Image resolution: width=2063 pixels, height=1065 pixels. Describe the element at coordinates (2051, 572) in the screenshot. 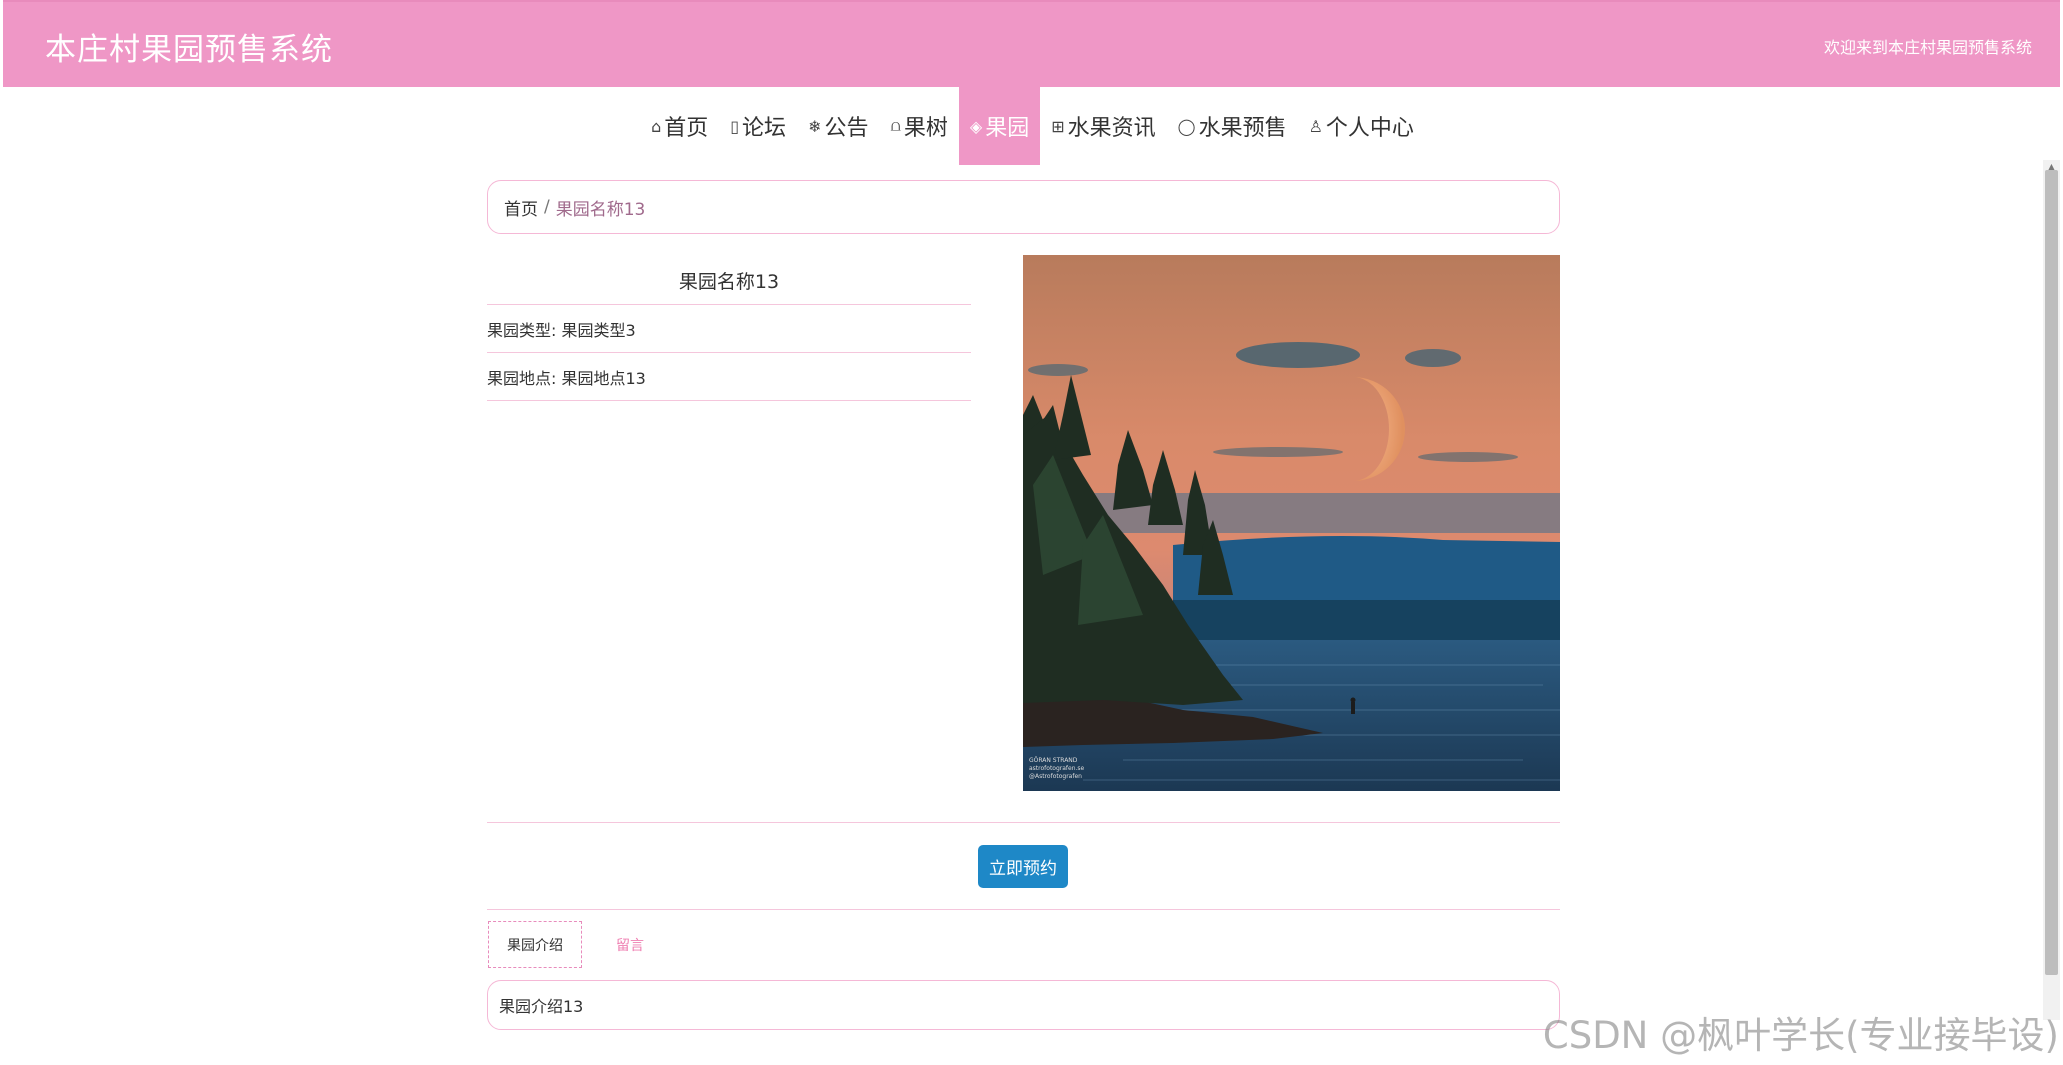

I see `scroll-thumb` at that location.